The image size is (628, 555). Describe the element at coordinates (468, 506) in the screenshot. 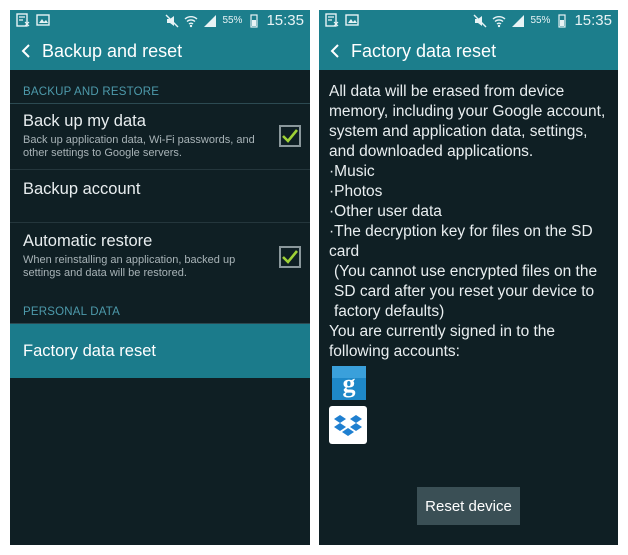

I see `reset-device-button: Reset device` at that location.